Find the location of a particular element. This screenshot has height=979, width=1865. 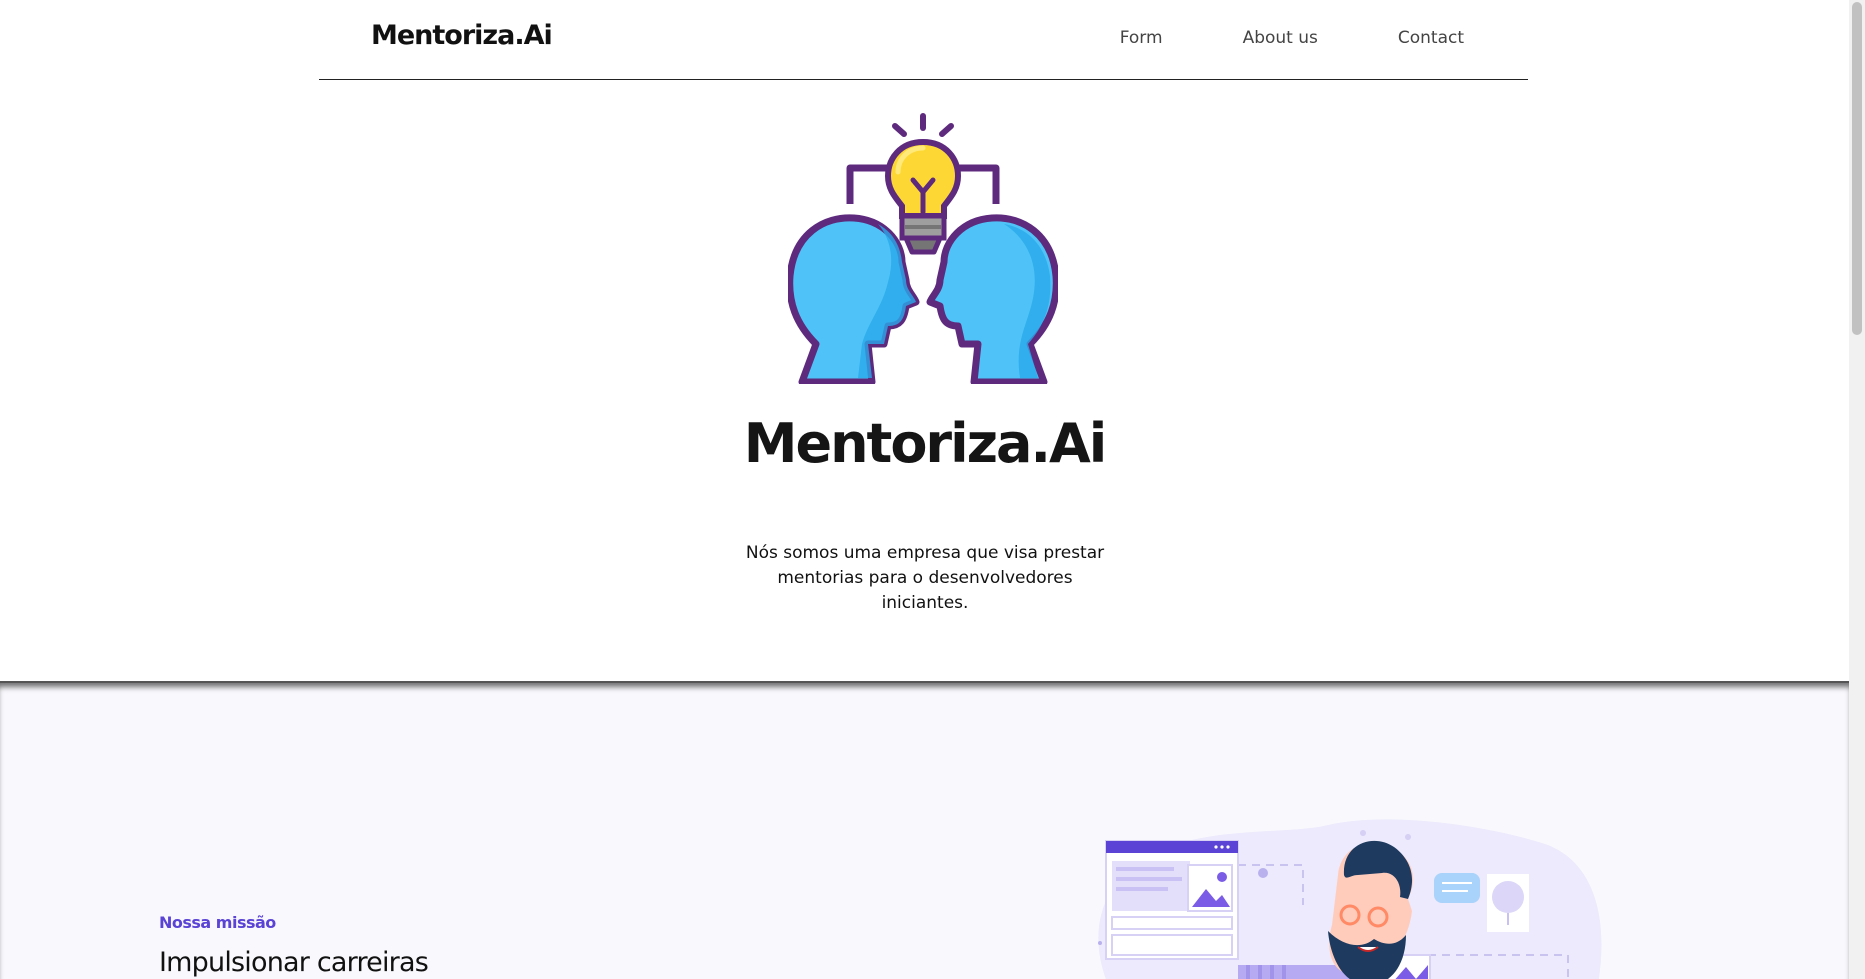

top-navbar: Mentoriza.Ai Form About us Contact is located at coordinates (923, 40).